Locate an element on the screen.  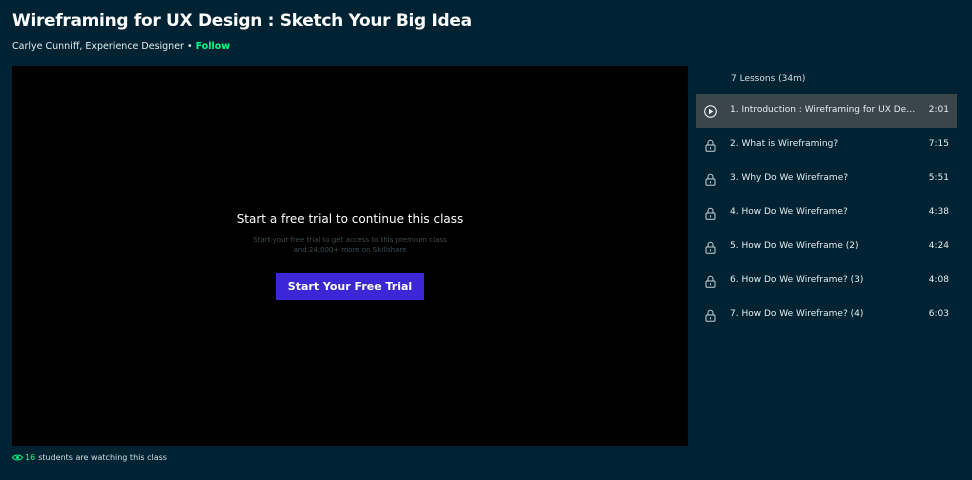
lesson-duration: 6:03 is located at coordinates (938, 314).